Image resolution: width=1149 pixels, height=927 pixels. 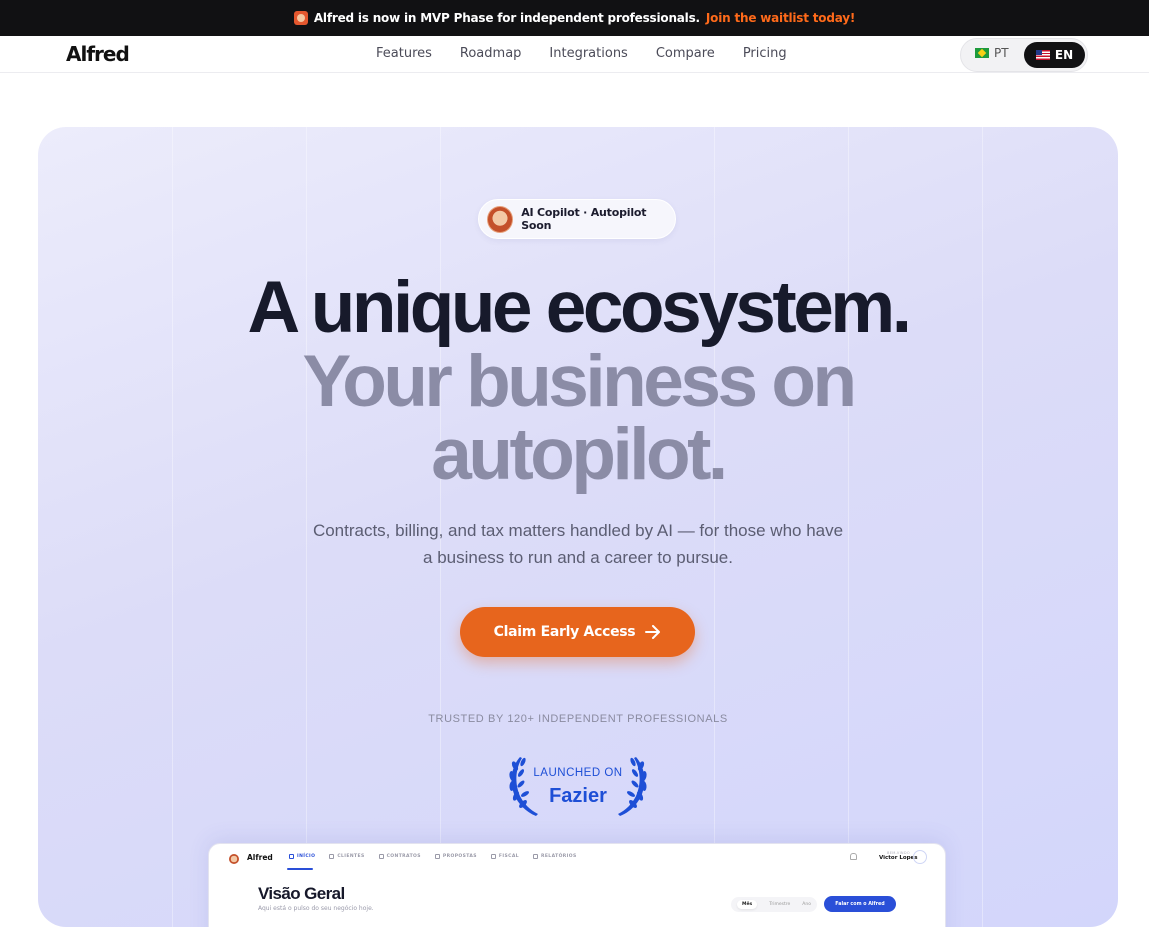 What do you see at coordinates (306, 856) in the screenshot?
I see `preview-tab-label: INÍCIO` at bounding box center [306, 856].